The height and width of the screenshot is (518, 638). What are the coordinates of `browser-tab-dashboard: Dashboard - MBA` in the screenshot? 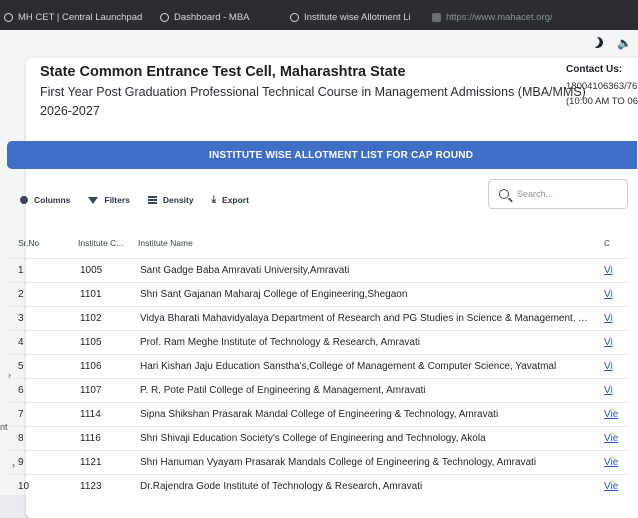 It's located at (205, 17).